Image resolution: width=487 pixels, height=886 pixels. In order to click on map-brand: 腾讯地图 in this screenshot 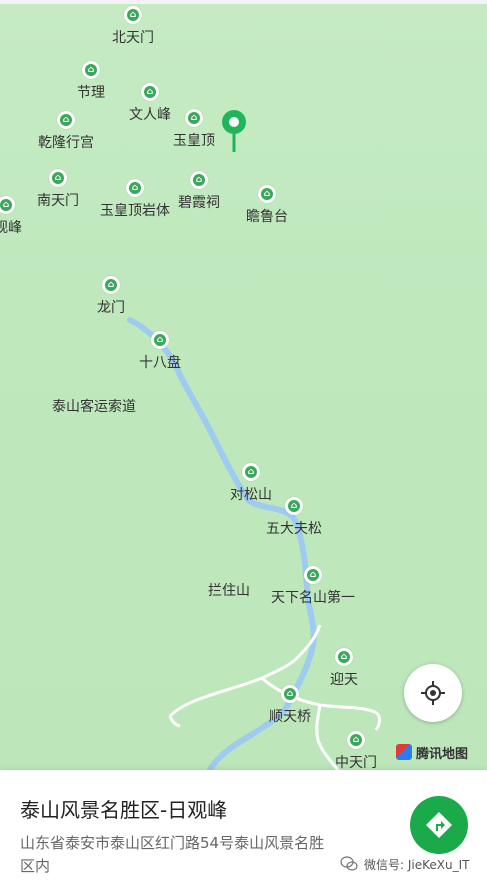, I will do `click(432, 752)`.